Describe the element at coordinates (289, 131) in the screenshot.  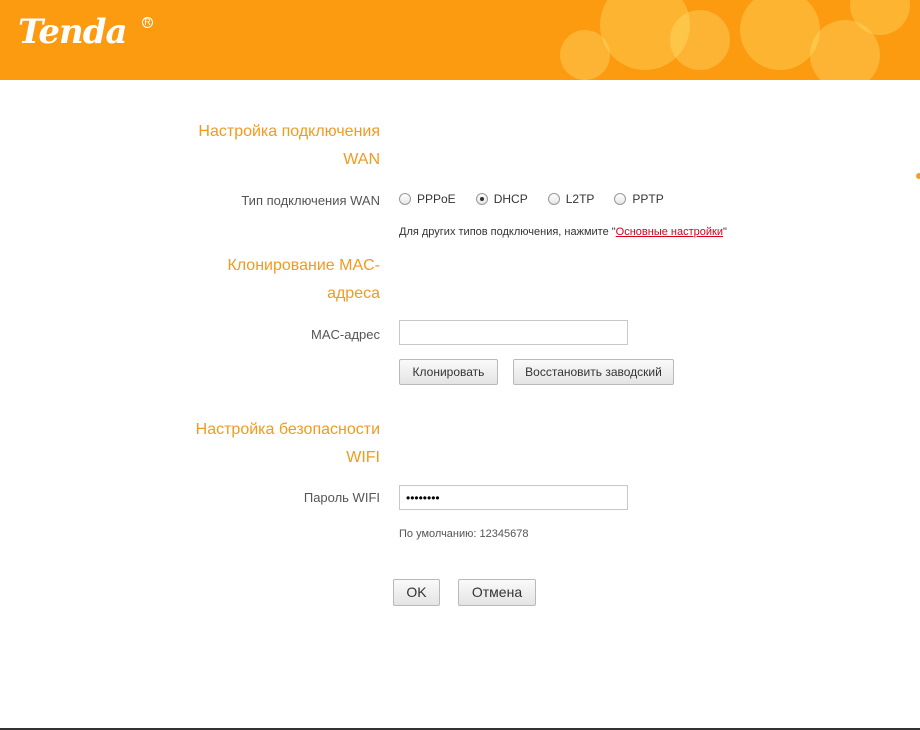
I see `wan-title-line1: Настройка подключения` at that location.